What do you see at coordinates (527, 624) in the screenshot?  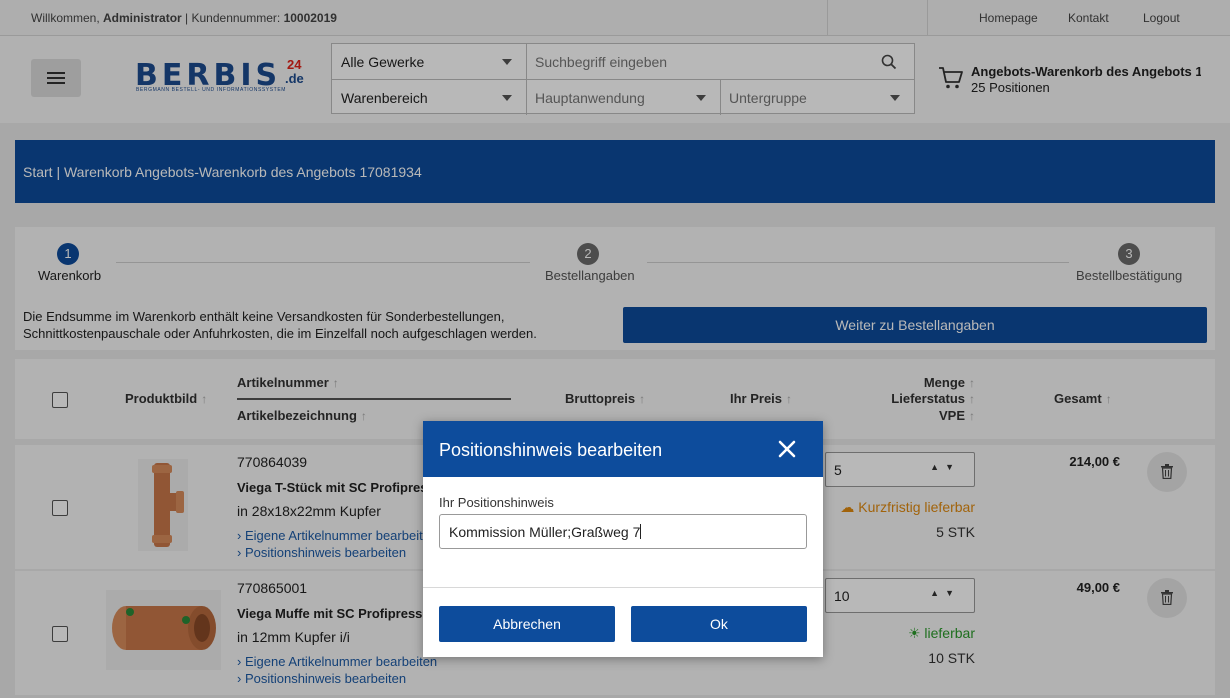 I see `cancel-button: Abbrechen` at bounding box center [527, 624].